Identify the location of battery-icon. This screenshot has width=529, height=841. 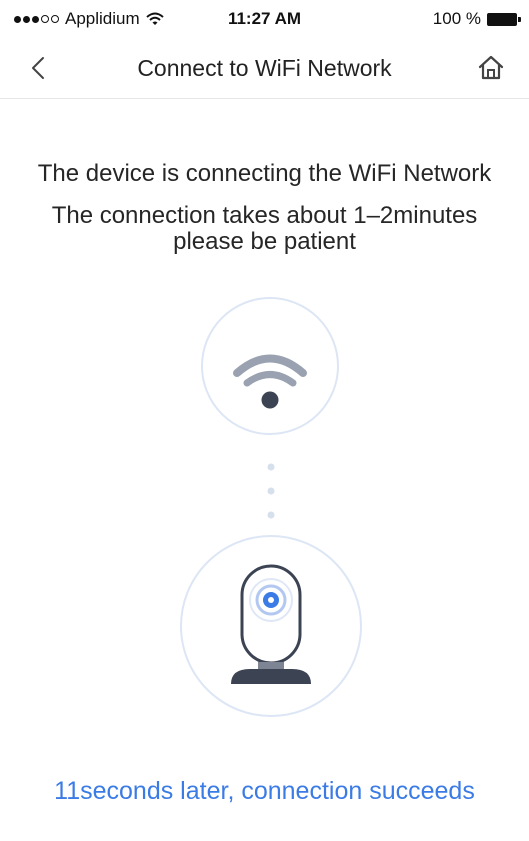
(504, 19).